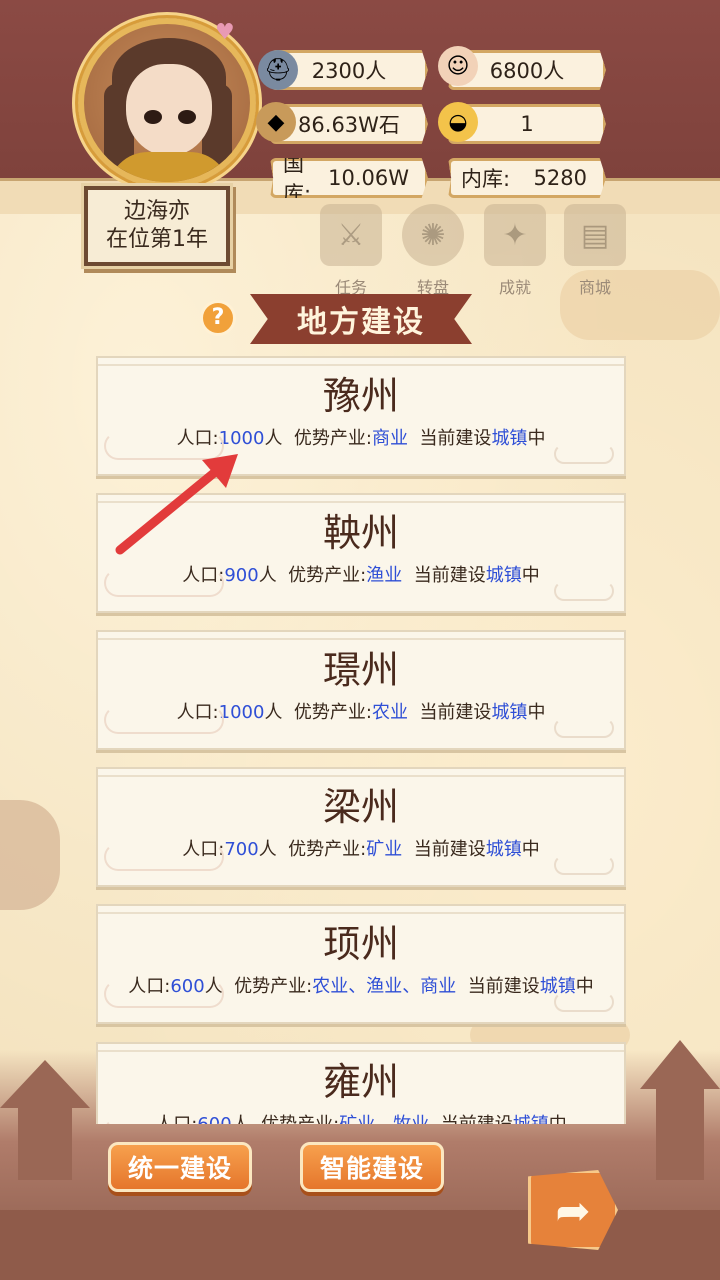  What do you see at coordinates (389, 438) in the screenshot?
I see `industry-value: 商业` at bounding box center [389, 438].